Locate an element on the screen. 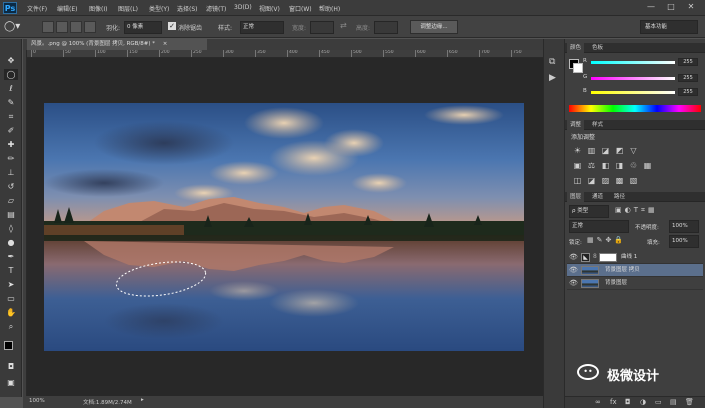  layer-filter-icons: ▣◐T⌗▦ is located at coordinates (636, 210).